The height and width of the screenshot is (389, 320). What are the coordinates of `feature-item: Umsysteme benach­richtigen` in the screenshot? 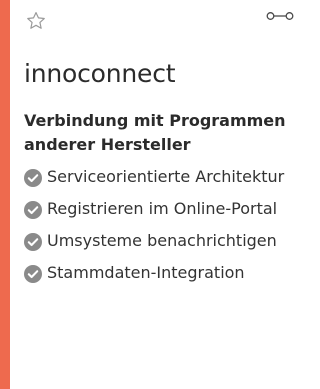 It's located at (166, 241).